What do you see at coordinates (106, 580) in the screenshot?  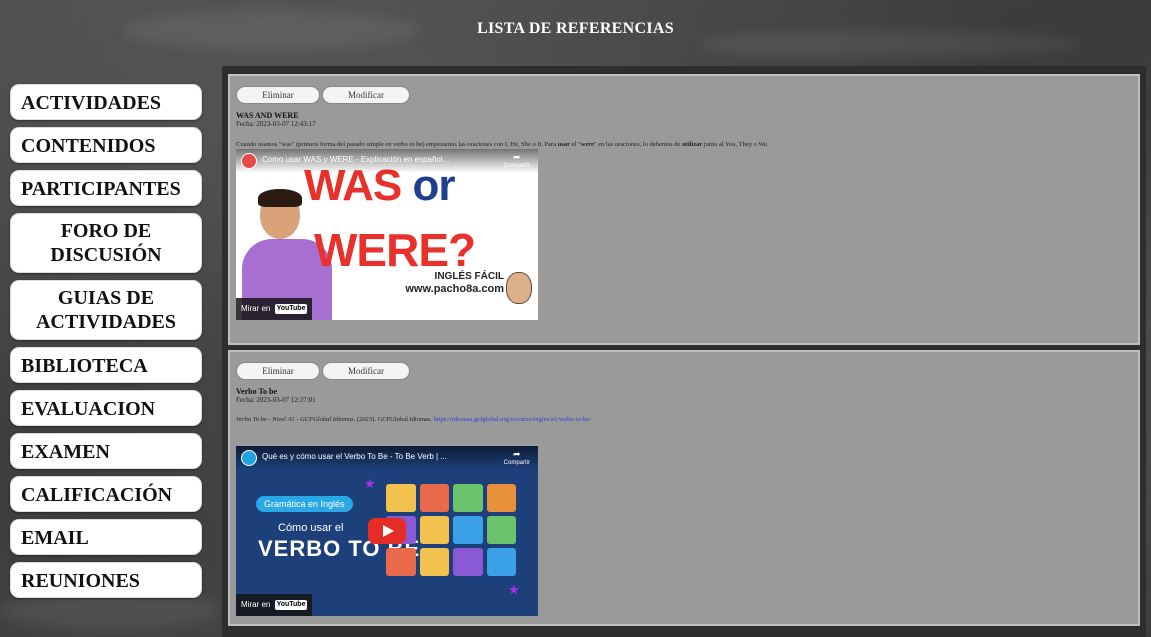 I see `nav-reuniones: REUNIONES` at bounding box center [106, 580].